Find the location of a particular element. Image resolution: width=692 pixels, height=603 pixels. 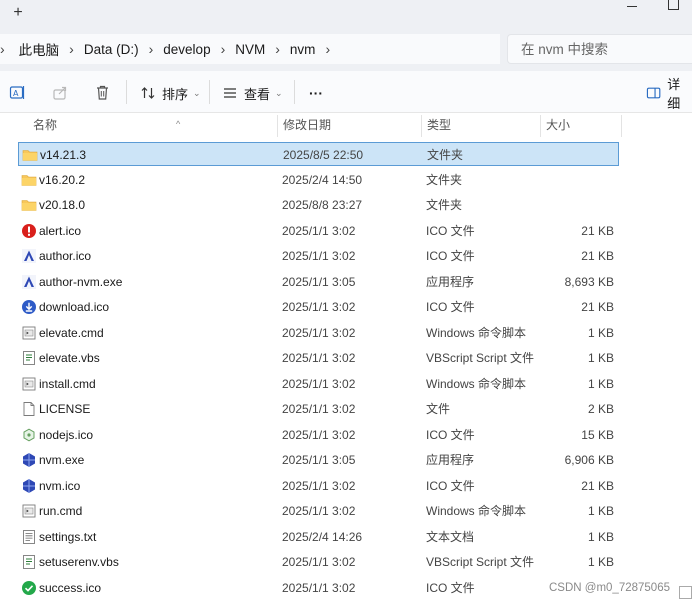

table-row: nvm.ico 2025/1/1 3:02 ICO 文件 21 KB is located at coordinates (318, 486).